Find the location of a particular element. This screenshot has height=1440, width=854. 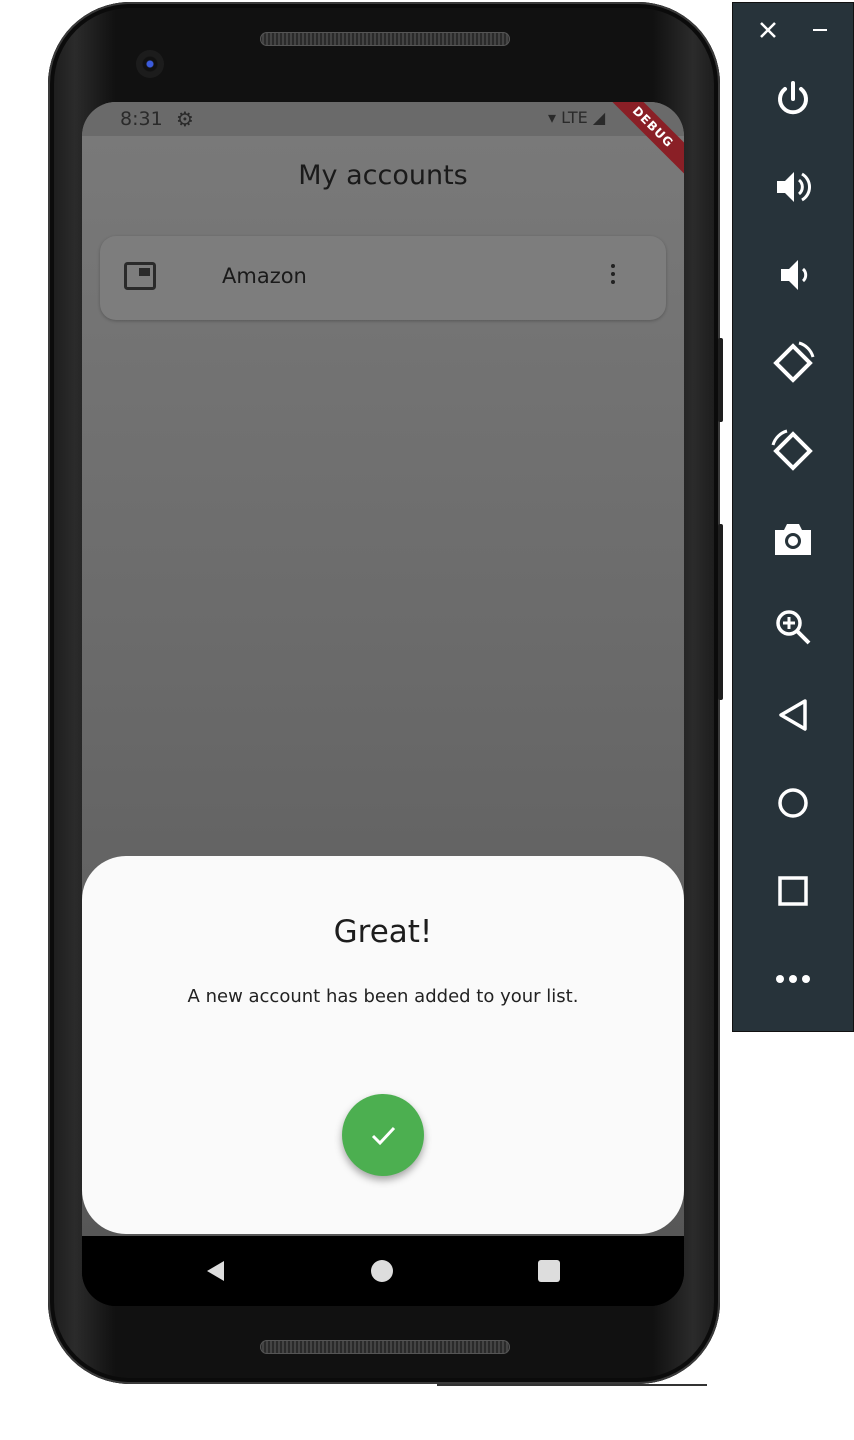

account-label: Amazon is located at coordinates (264, 276).